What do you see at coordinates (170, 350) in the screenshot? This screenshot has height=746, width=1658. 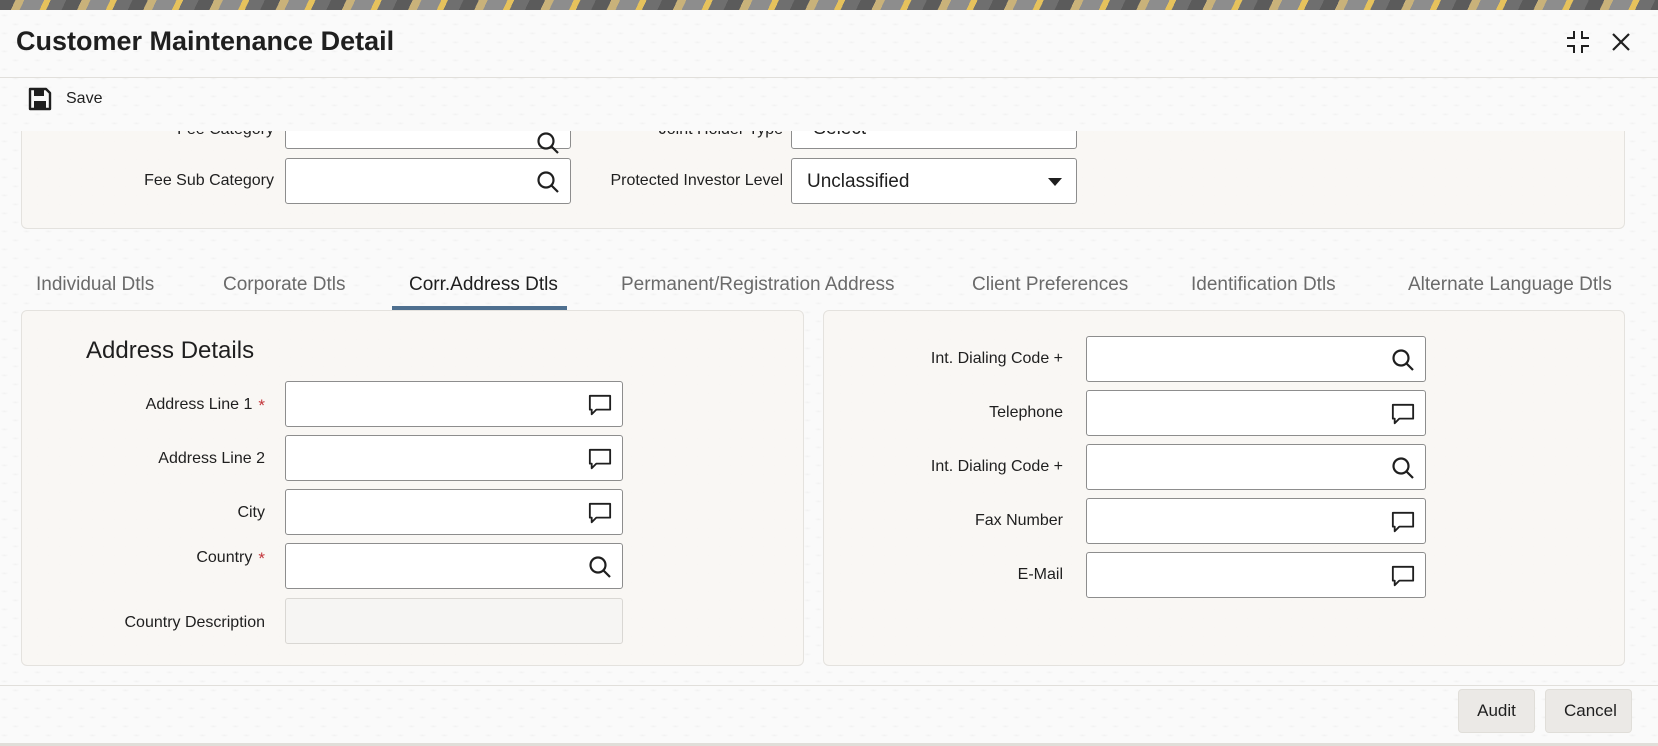 I see `address-details-title: Address Details` at bounding box center [170, 350].